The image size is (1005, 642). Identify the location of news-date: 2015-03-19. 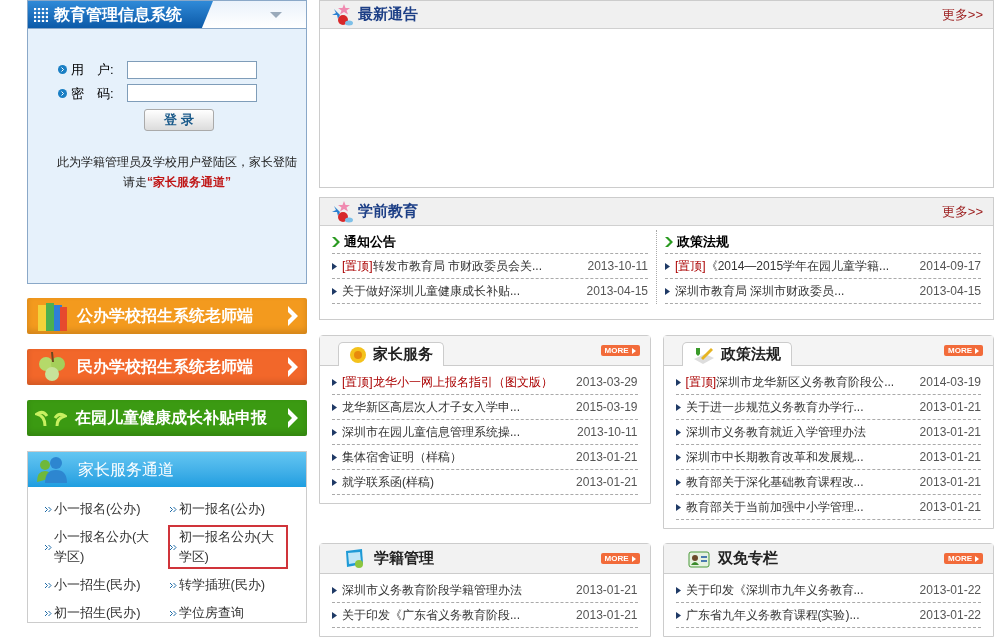
(607, 407).